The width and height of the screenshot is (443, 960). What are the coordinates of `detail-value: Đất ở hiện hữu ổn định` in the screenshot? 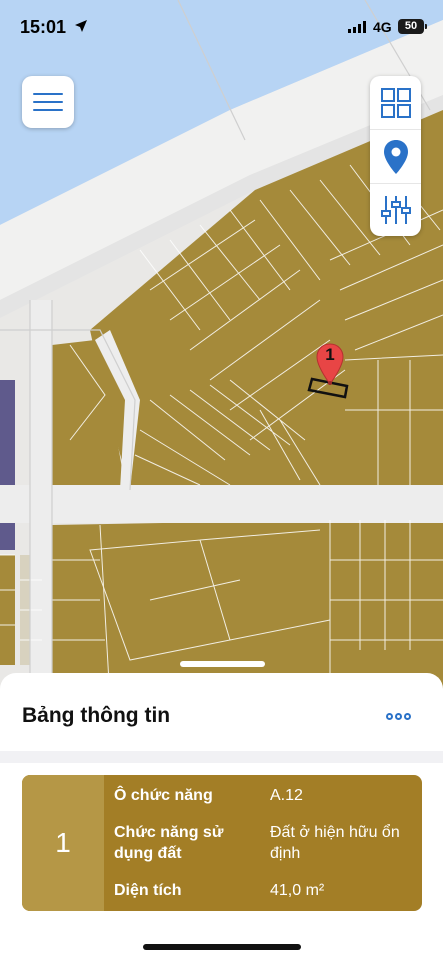 It's located at (335, 843).